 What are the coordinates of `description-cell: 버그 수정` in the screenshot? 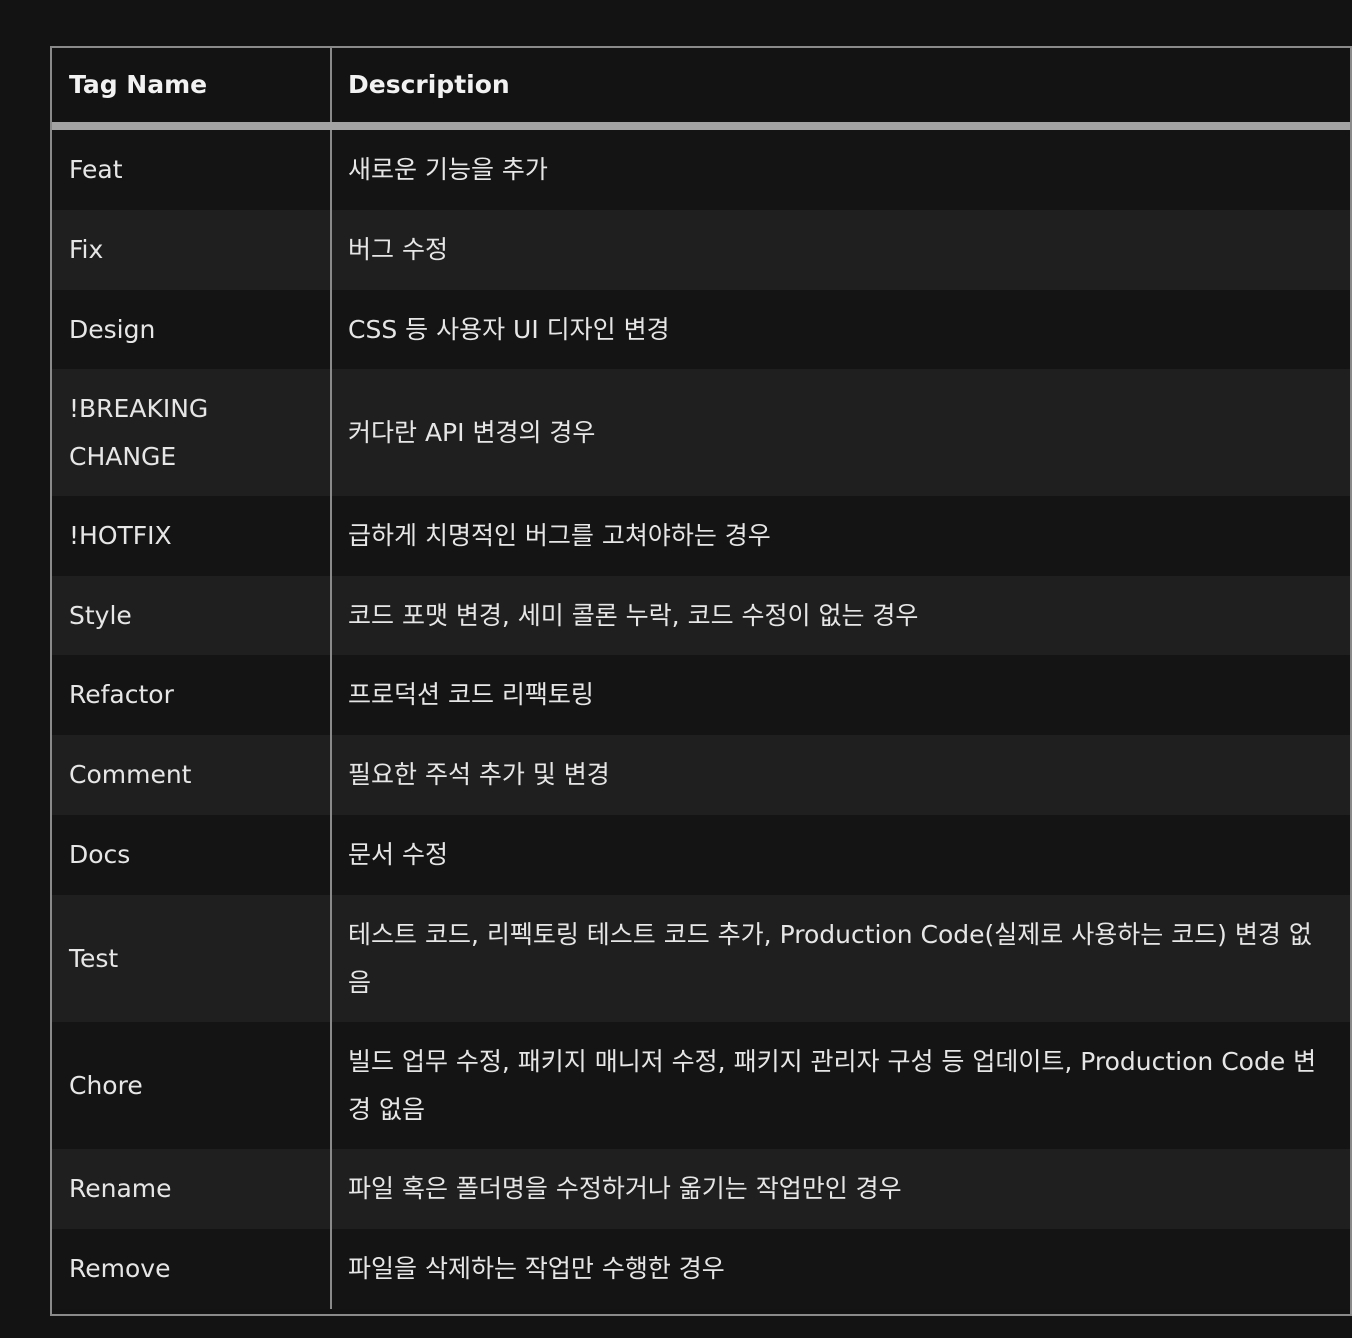 It's located at (398, 249).